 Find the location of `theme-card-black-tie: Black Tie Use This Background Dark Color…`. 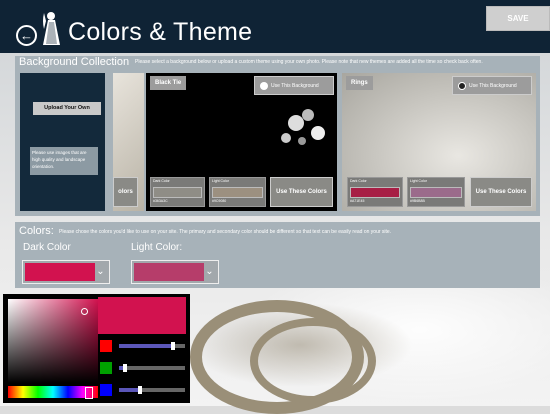

theme-card-black-tie: Black Tie Use This Background Dark Color… is located at coordinates (241, 142).